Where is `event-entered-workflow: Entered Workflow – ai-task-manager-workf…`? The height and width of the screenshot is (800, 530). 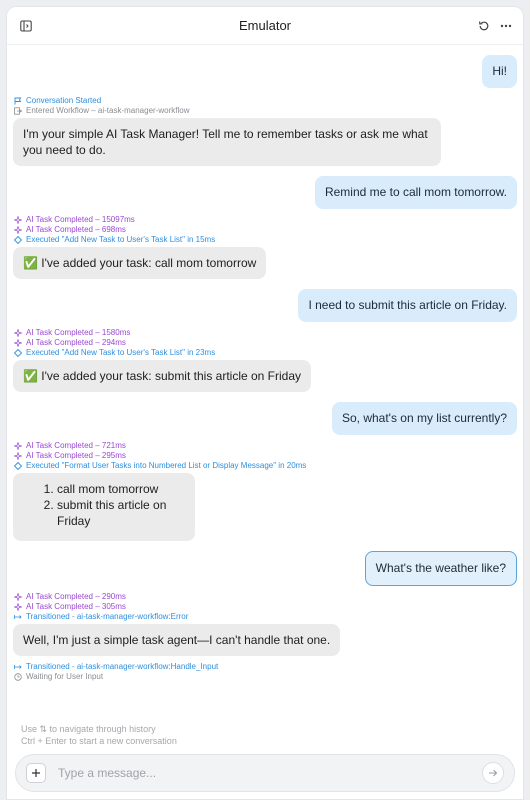 event-entered-workflow: Entered Workflow – ai-task-manager-workf… is located at coordinates (265, 111).